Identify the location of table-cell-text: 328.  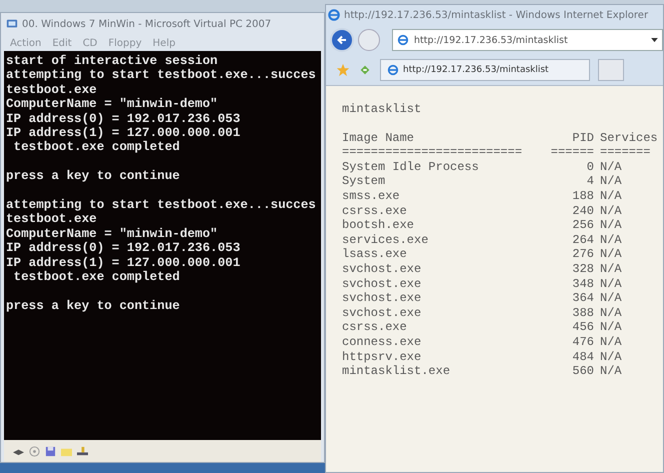
(582, 269).